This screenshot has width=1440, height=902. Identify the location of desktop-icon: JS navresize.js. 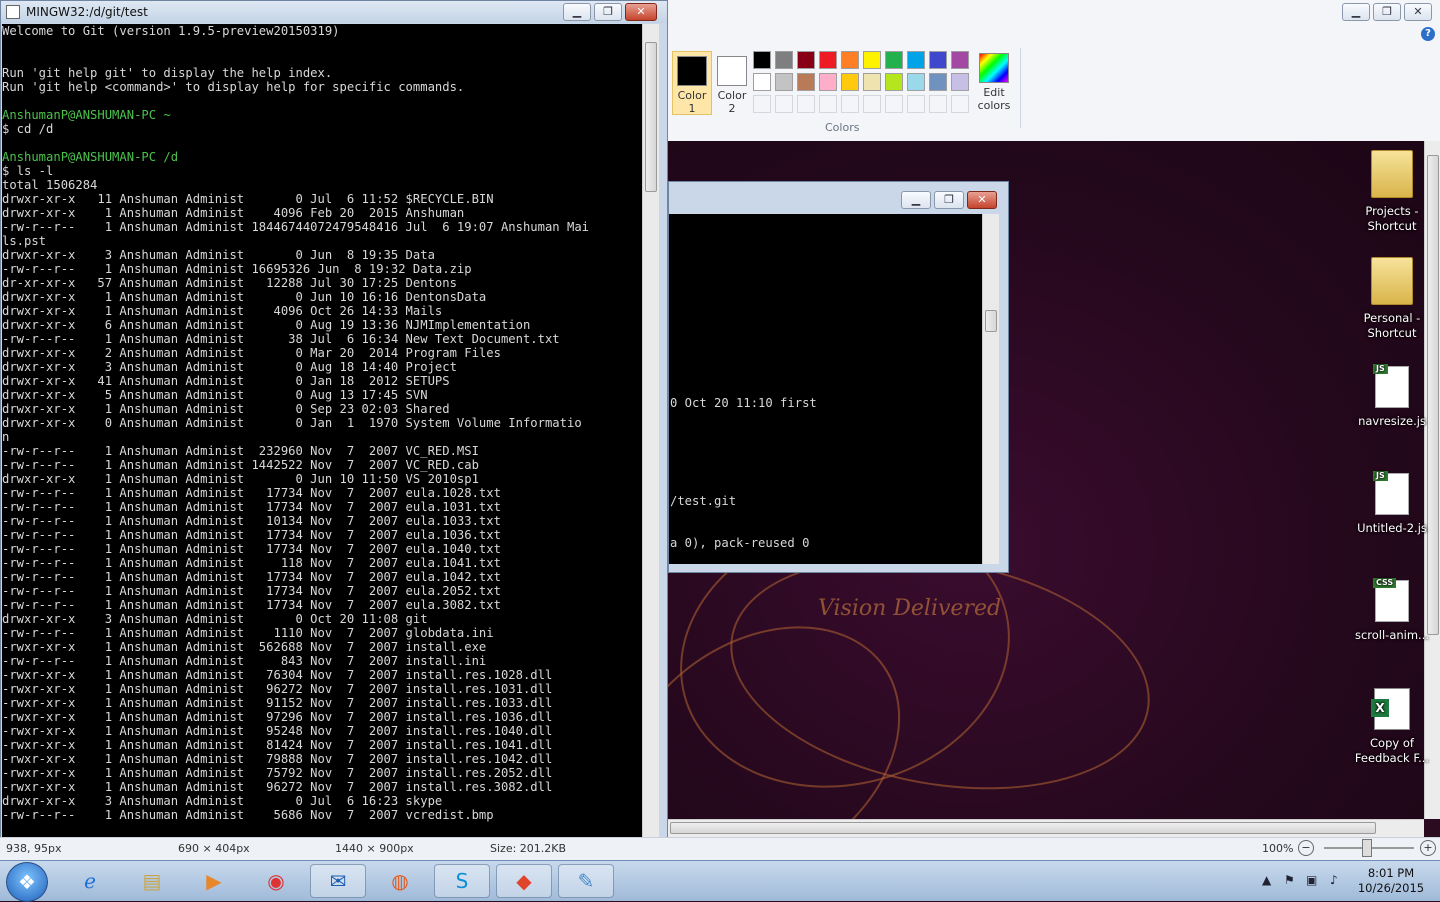
(1392, 396).